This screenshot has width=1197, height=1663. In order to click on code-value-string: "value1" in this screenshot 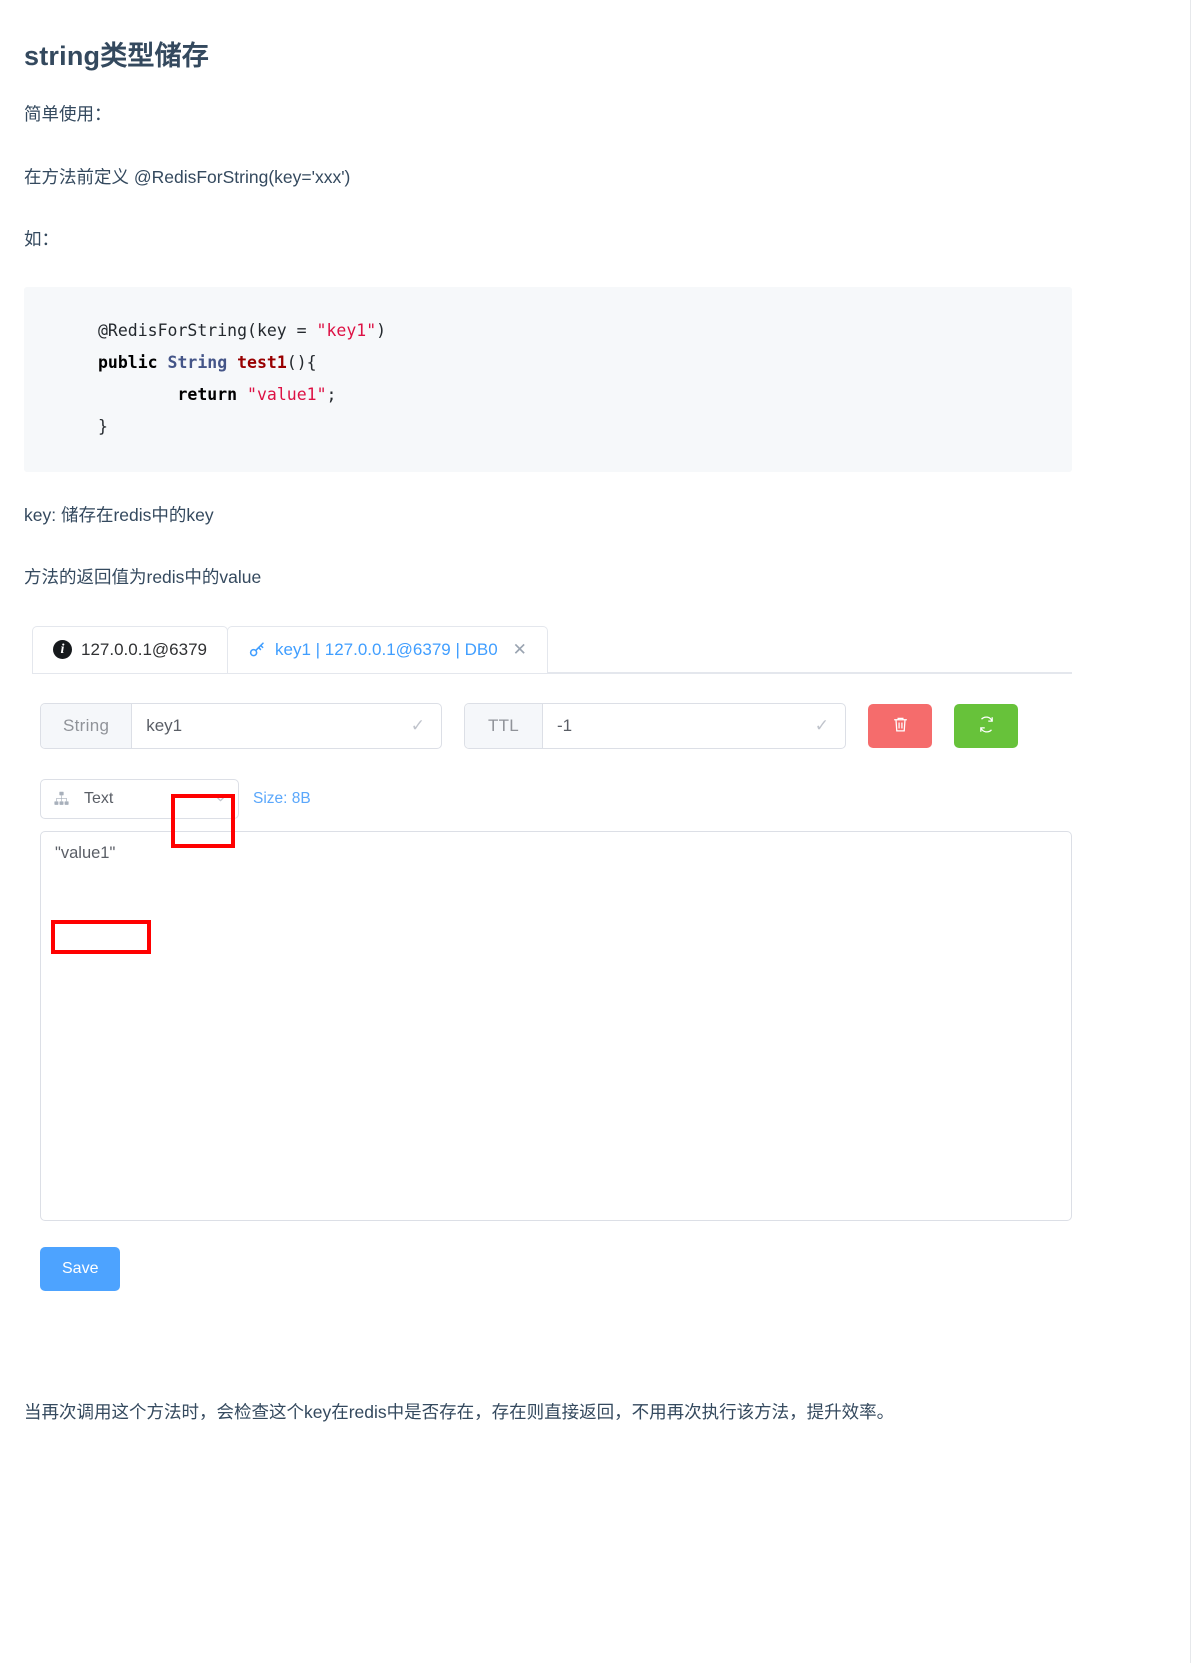, I will do `click(287, 395)`.